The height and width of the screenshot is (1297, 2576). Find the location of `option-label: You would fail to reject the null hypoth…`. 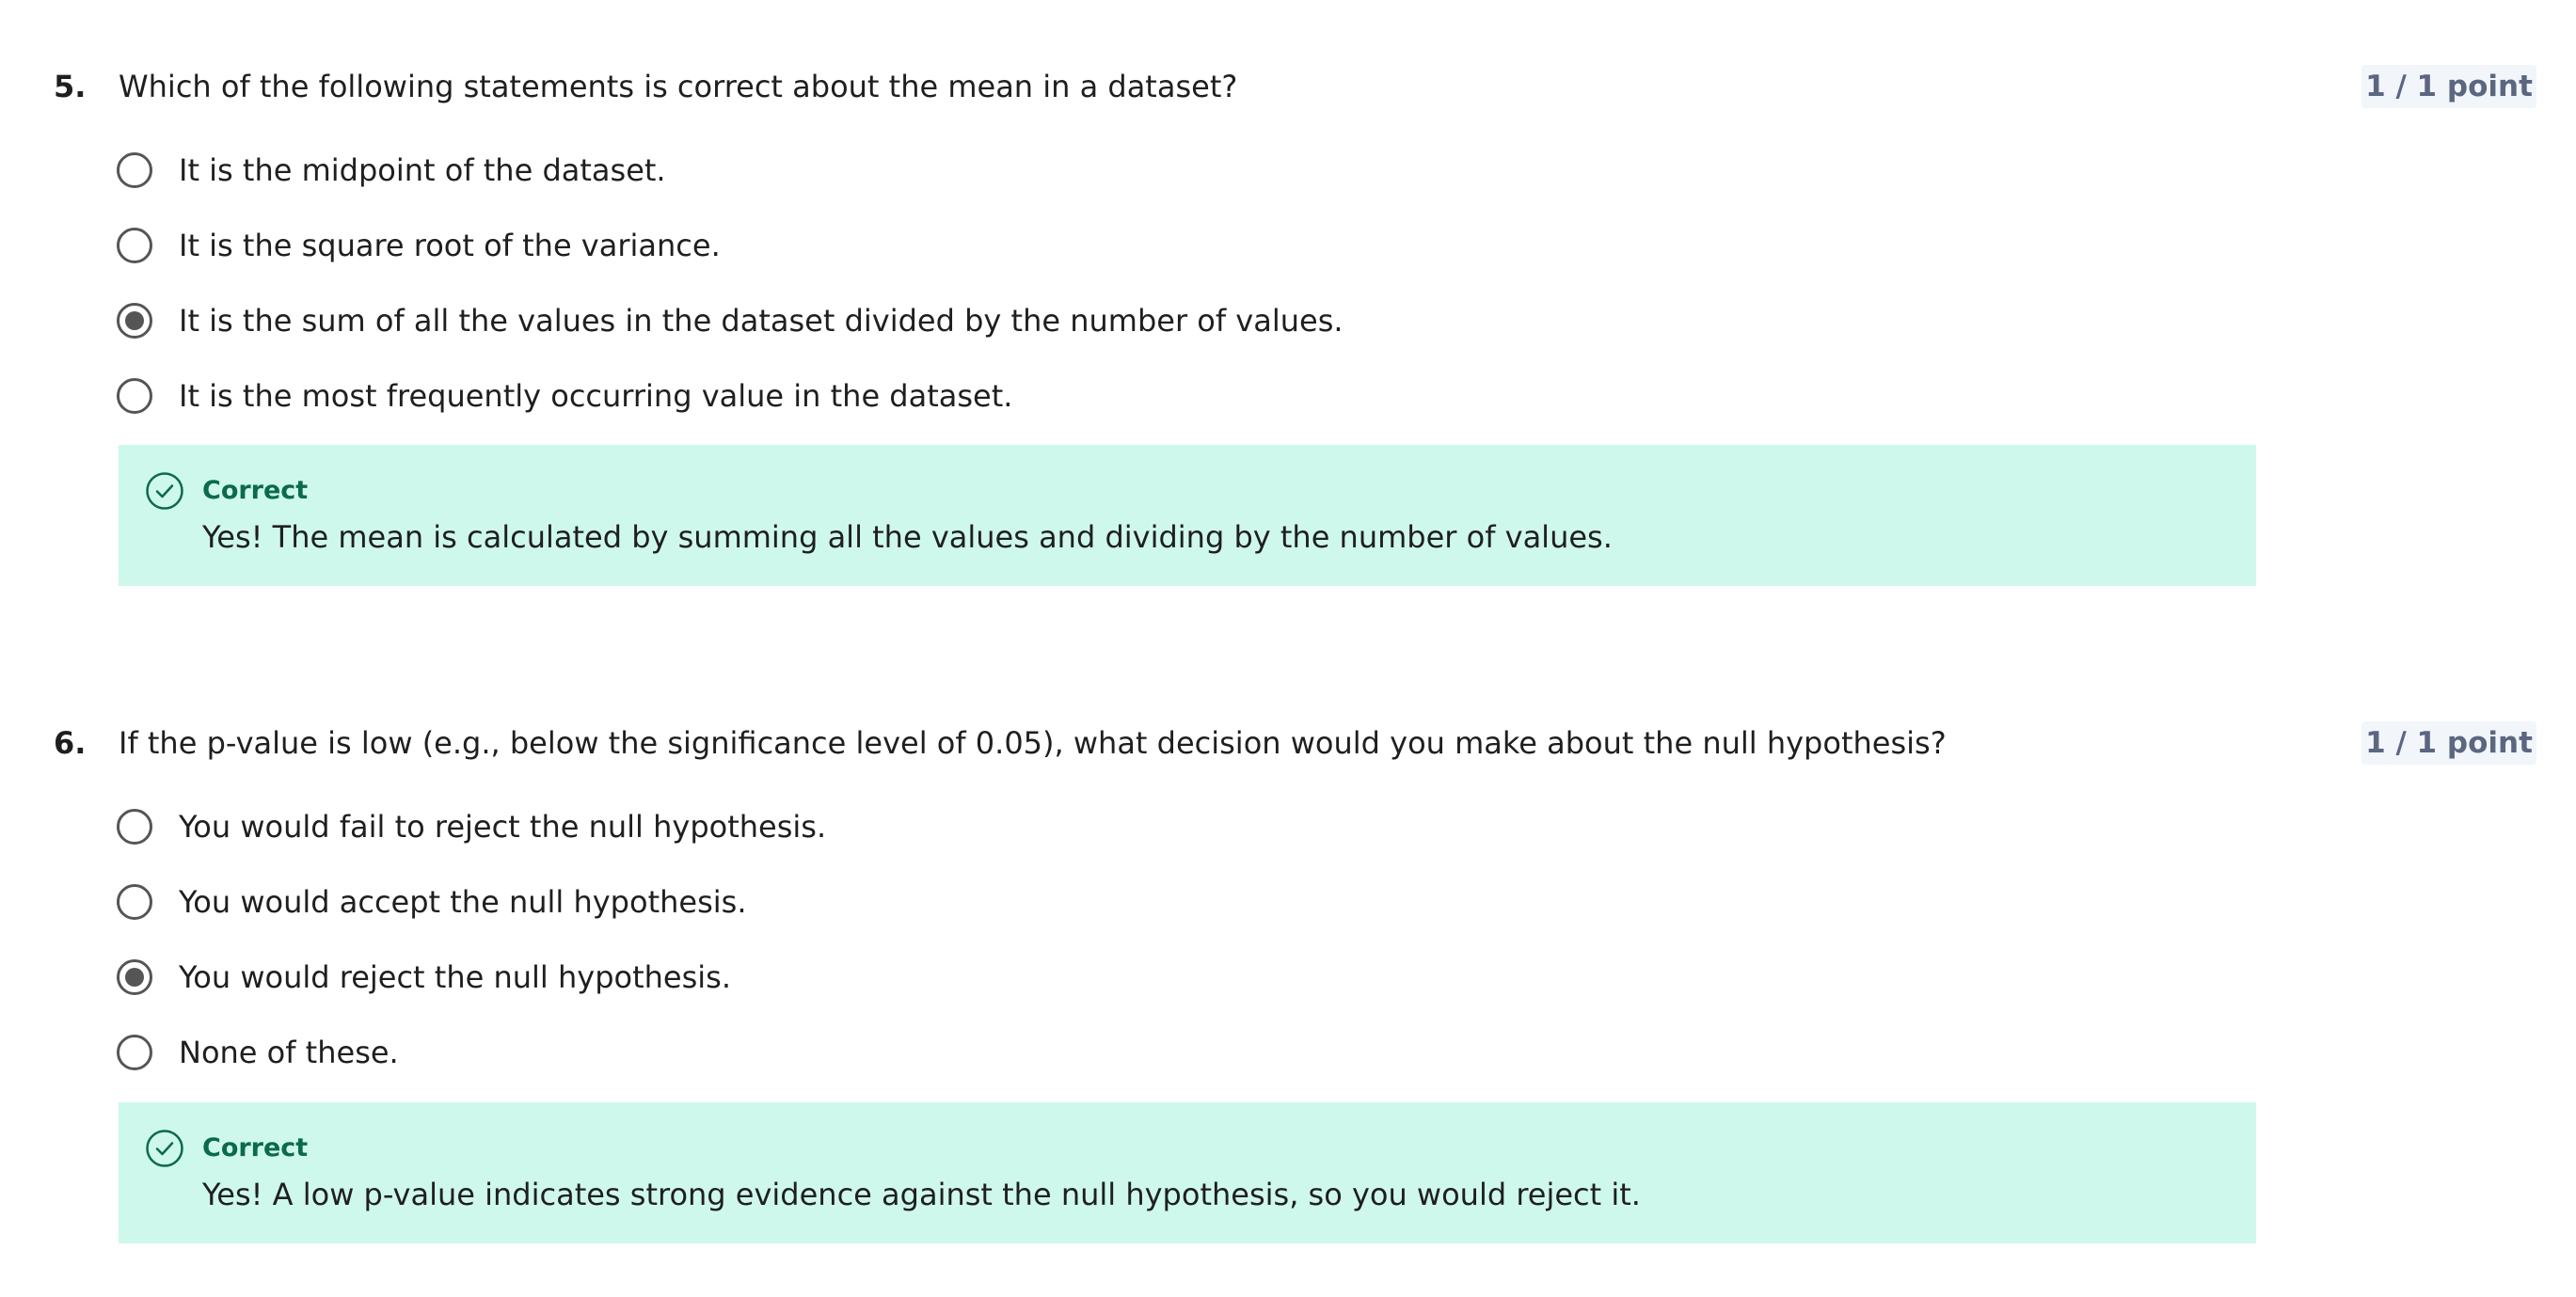

option-label: You would fail to reject the null hypoth… is located at coordinates (503, 827).